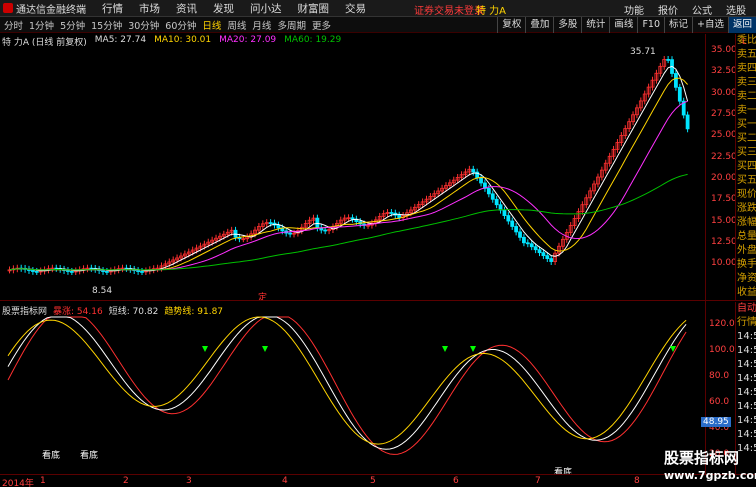 The image size is (756, 487). Describe the element at coordinates (149, 8) in the screenshot. I see `menu-item-market: 市场` at that location.